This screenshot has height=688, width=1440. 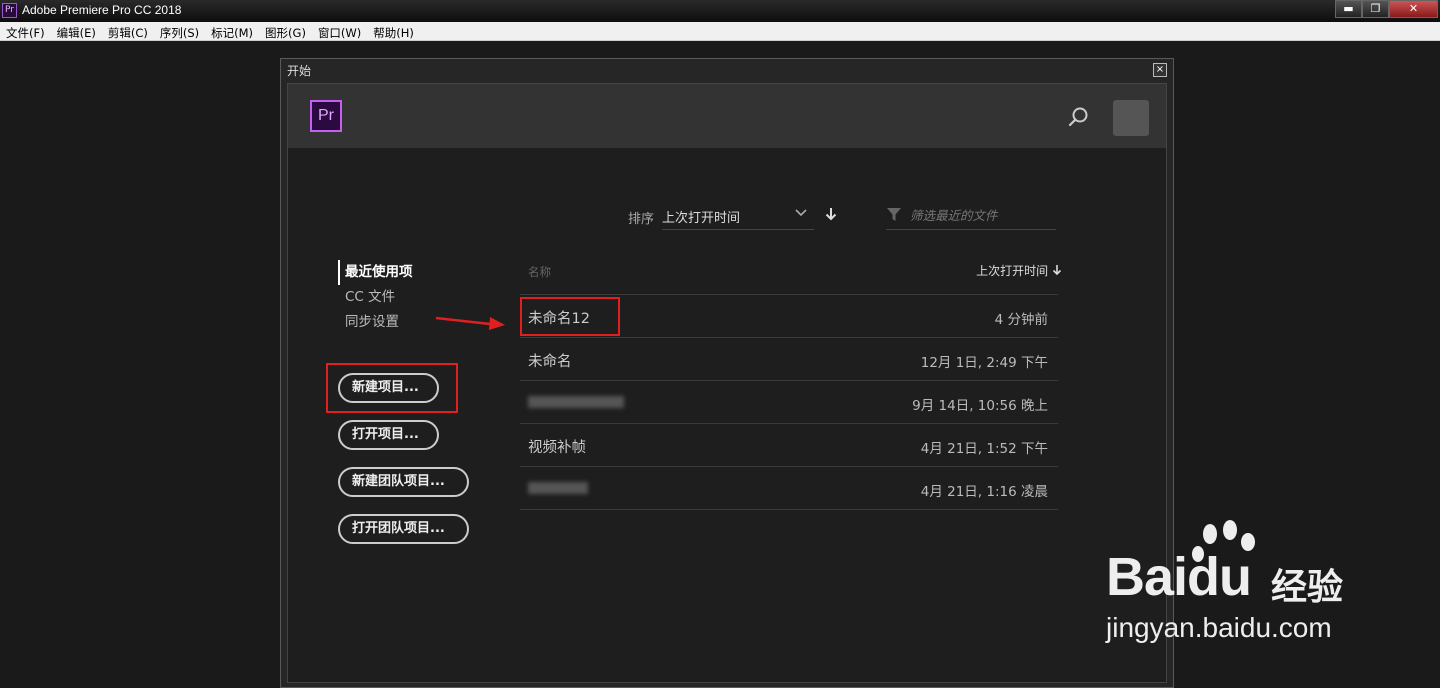 What do you see at coordinates (1413, 9) in the screenshot?
I see `close-window-button: ✕` at bounding box center [1413, 9].